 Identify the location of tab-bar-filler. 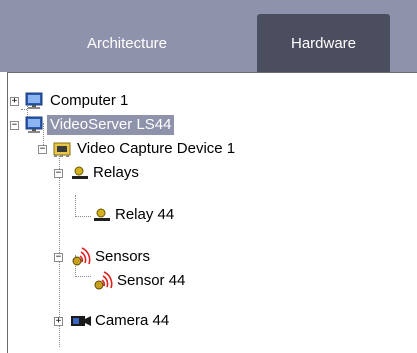
(403, 43).